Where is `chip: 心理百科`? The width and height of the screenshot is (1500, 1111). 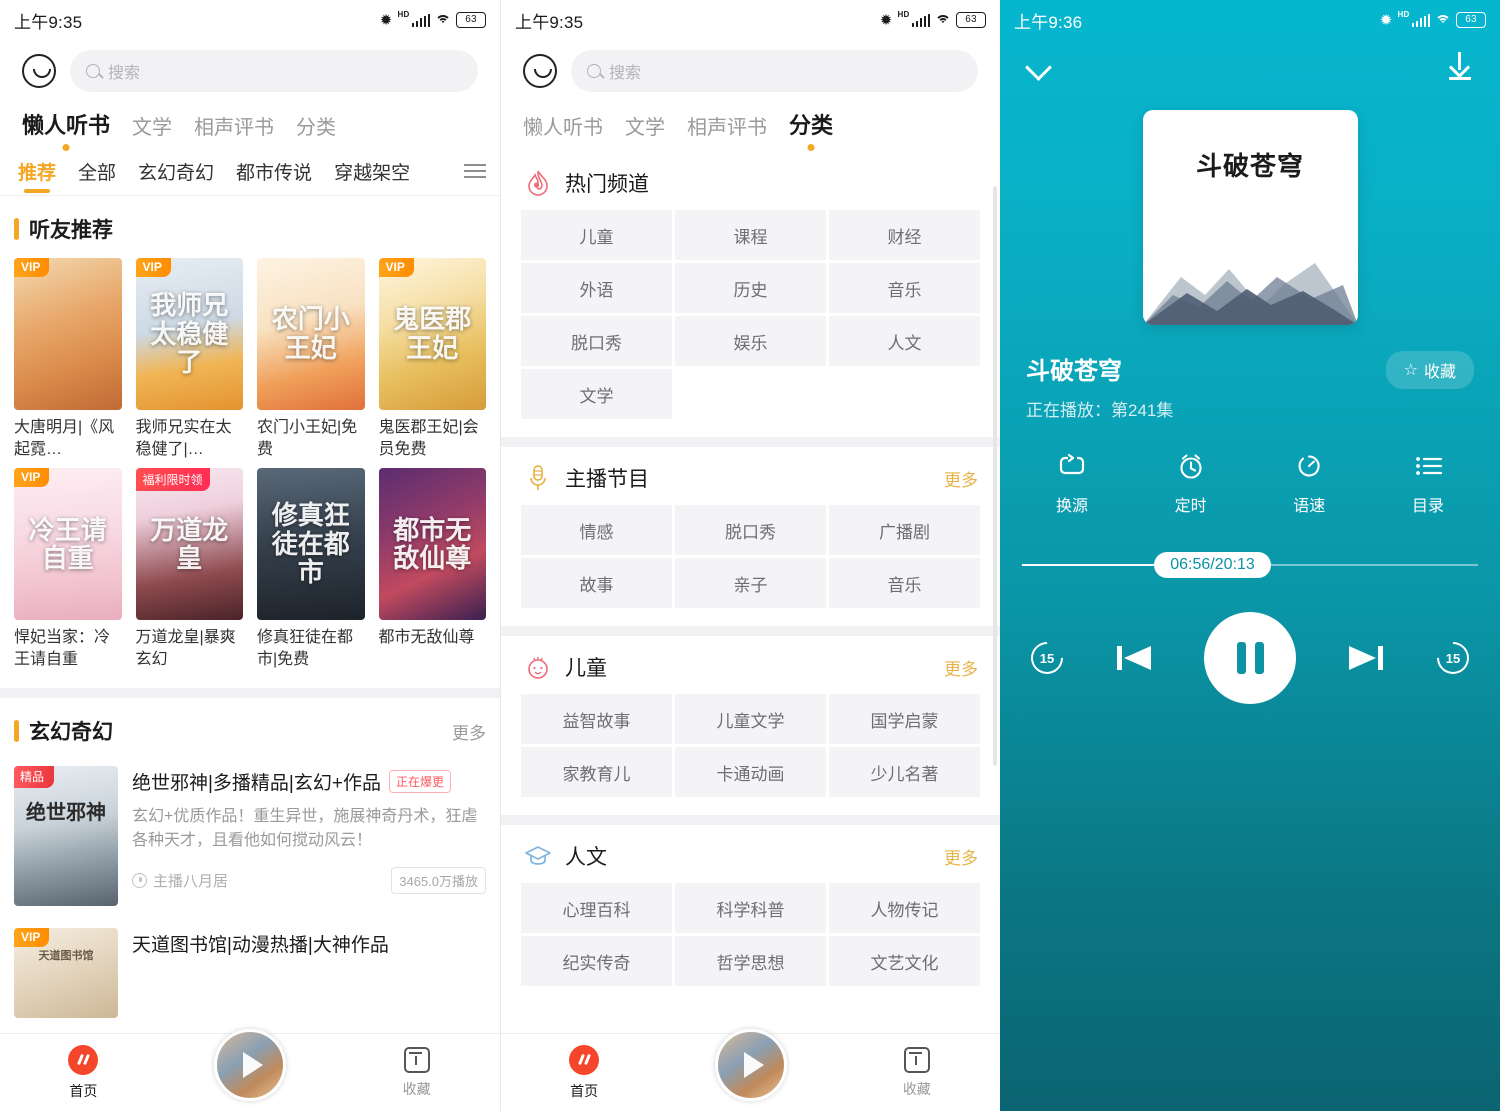 chip: 心理百科 is located at coordinates (596, 908).